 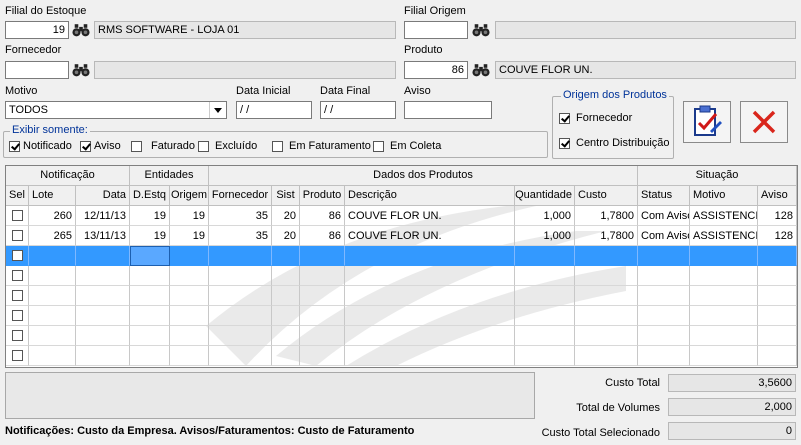 I want to click on data-final-label: Data Final, so click(x=345, y=91).